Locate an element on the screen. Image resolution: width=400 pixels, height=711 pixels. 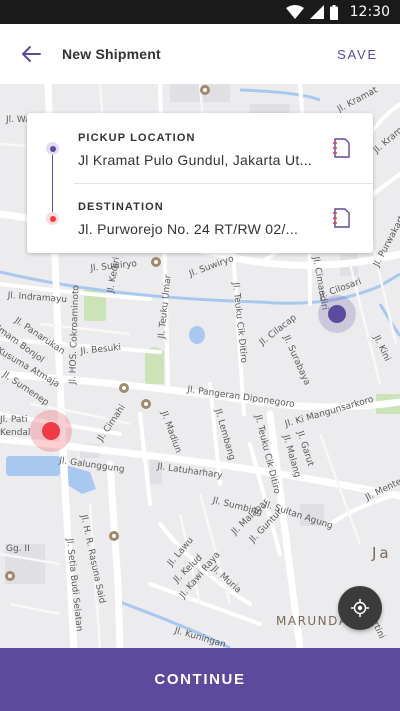
status-time: 12:30 is located at coordinates (369, 12).